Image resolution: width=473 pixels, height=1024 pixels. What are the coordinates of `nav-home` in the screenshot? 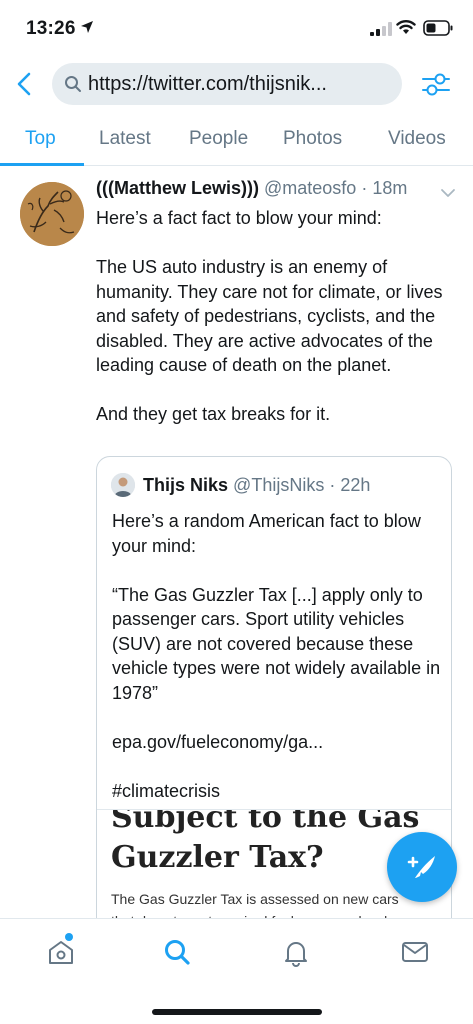 It's located at (61, 950).